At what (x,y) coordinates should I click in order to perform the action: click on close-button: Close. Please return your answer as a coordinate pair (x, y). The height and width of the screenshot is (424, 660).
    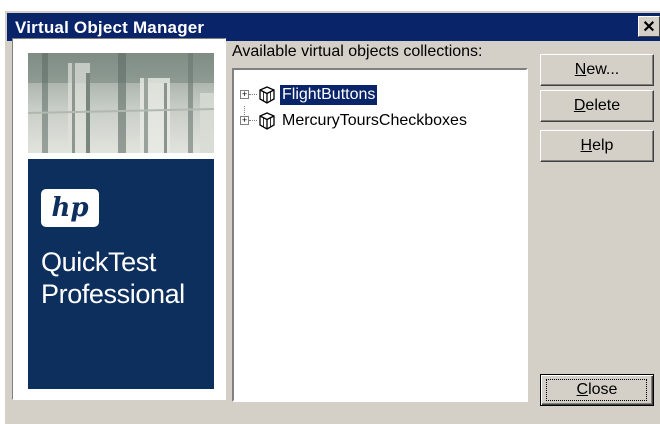
    Looking at the image, I should click on (597, 390).